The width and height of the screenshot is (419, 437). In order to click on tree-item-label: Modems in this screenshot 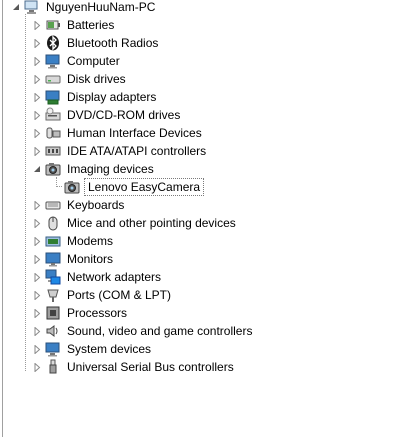, I will do `click(90, 241)`.